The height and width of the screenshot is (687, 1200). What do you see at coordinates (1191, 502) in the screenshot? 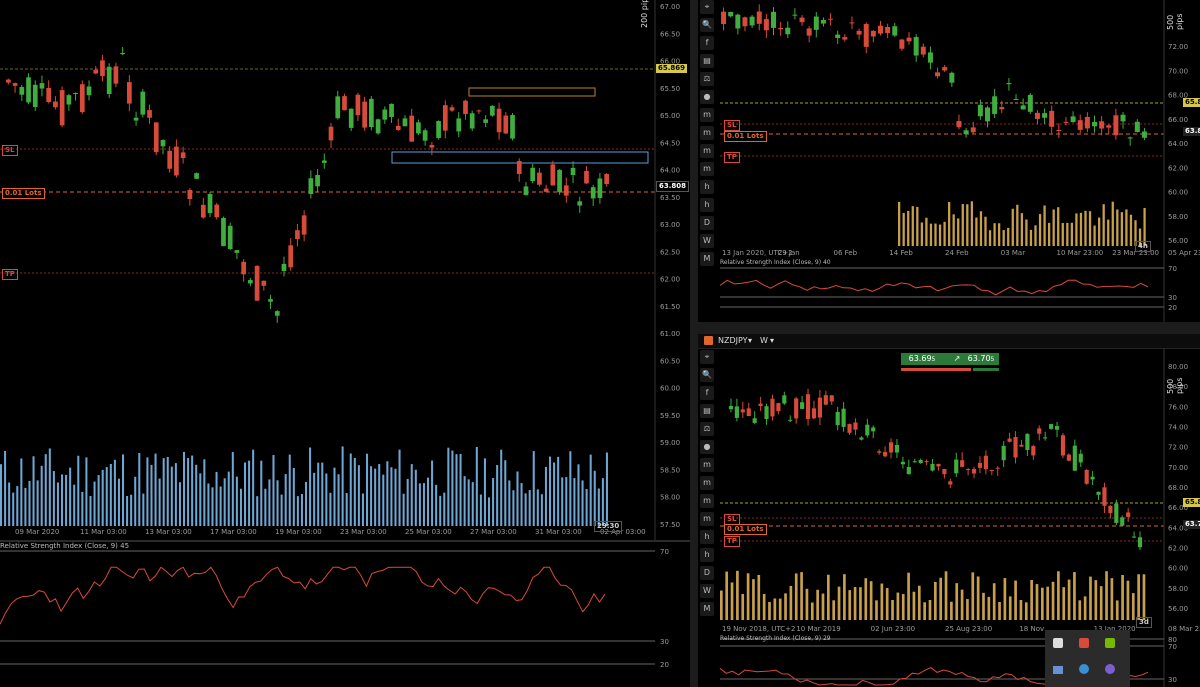
I see `br-tag-upper: 65.86` at bounding box center [1191, 502].